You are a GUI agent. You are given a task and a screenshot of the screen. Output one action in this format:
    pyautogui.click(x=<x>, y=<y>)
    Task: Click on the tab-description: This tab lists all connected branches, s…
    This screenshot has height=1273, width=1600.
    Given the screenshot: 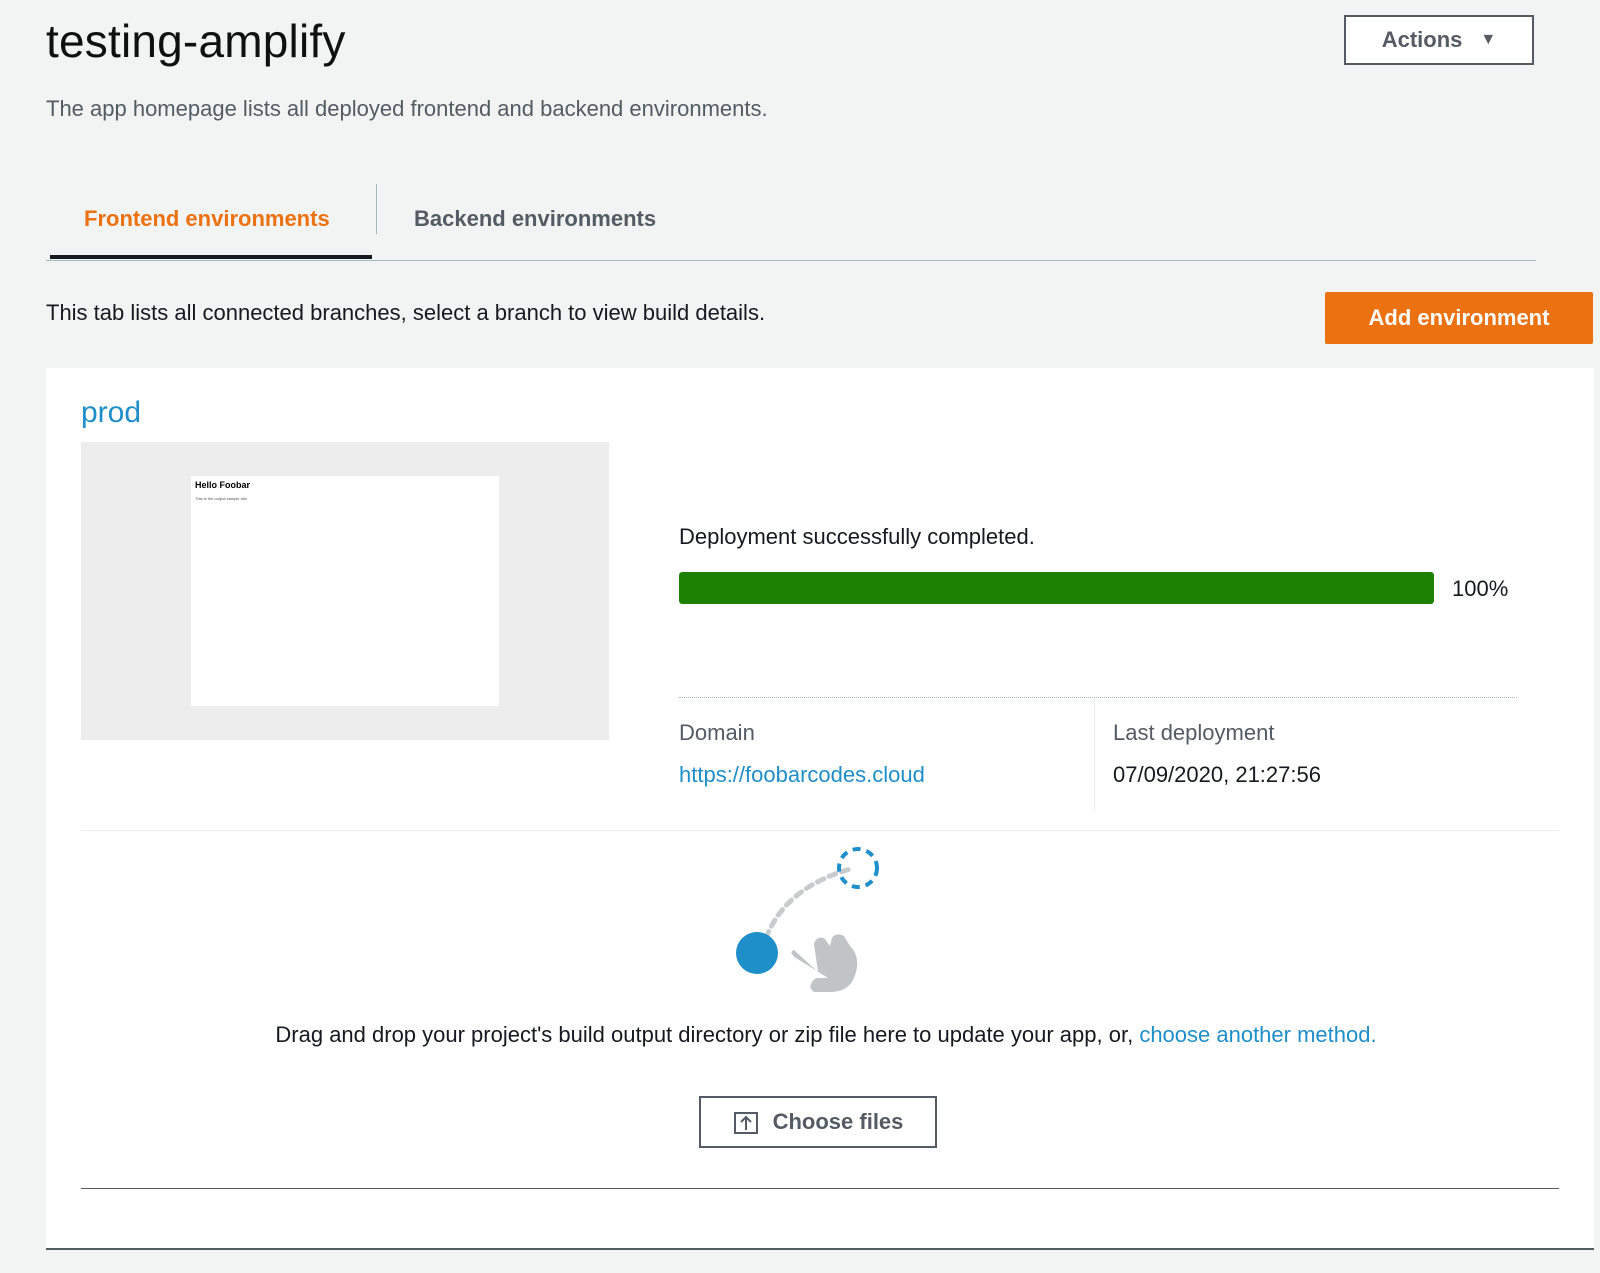 What is the action you would take?
    pyautogui.click(x=406, y=312)
    